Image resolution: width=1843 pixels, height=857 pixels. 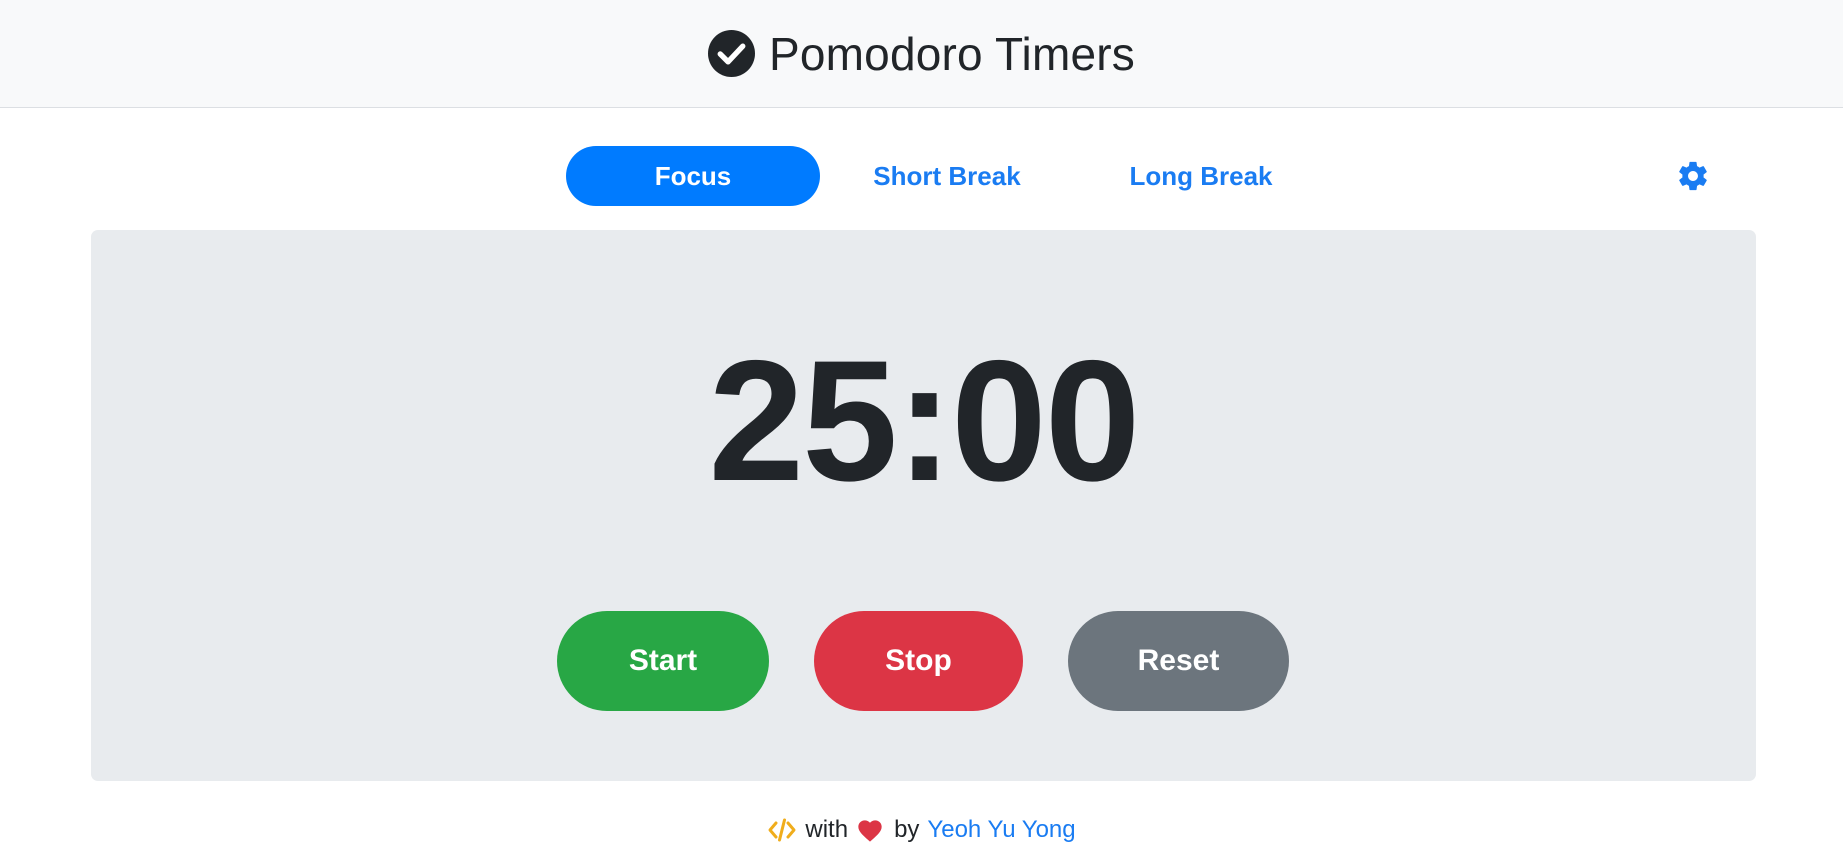 I want to click on start-button: Start, so click(x=663, y=661).